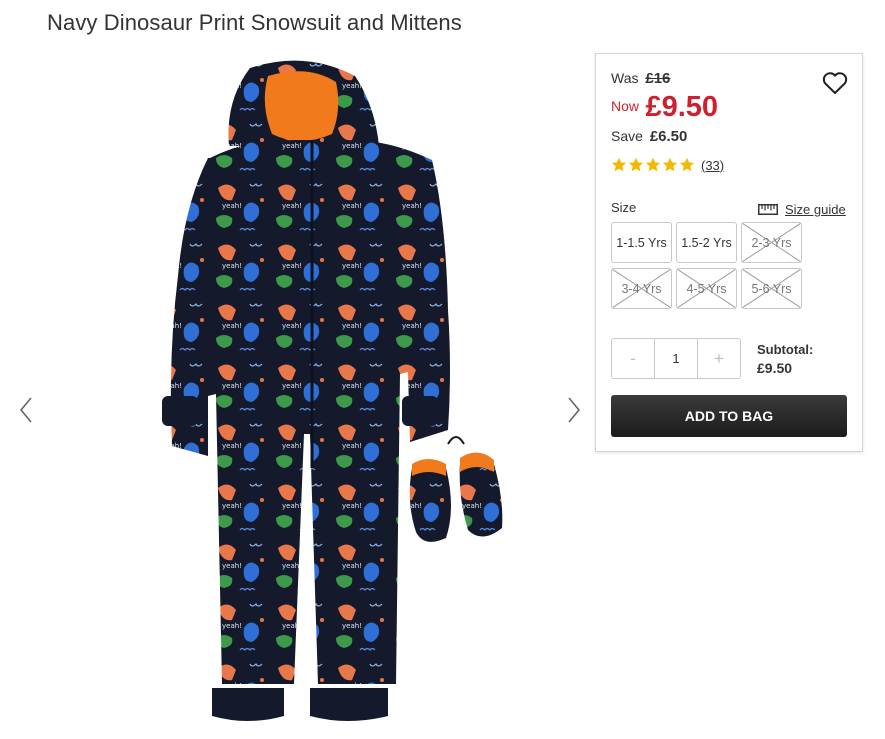  Describe the element at coordinates (668, 136) in the screenshot. I see `save-amount-value: £6.50` at that location.